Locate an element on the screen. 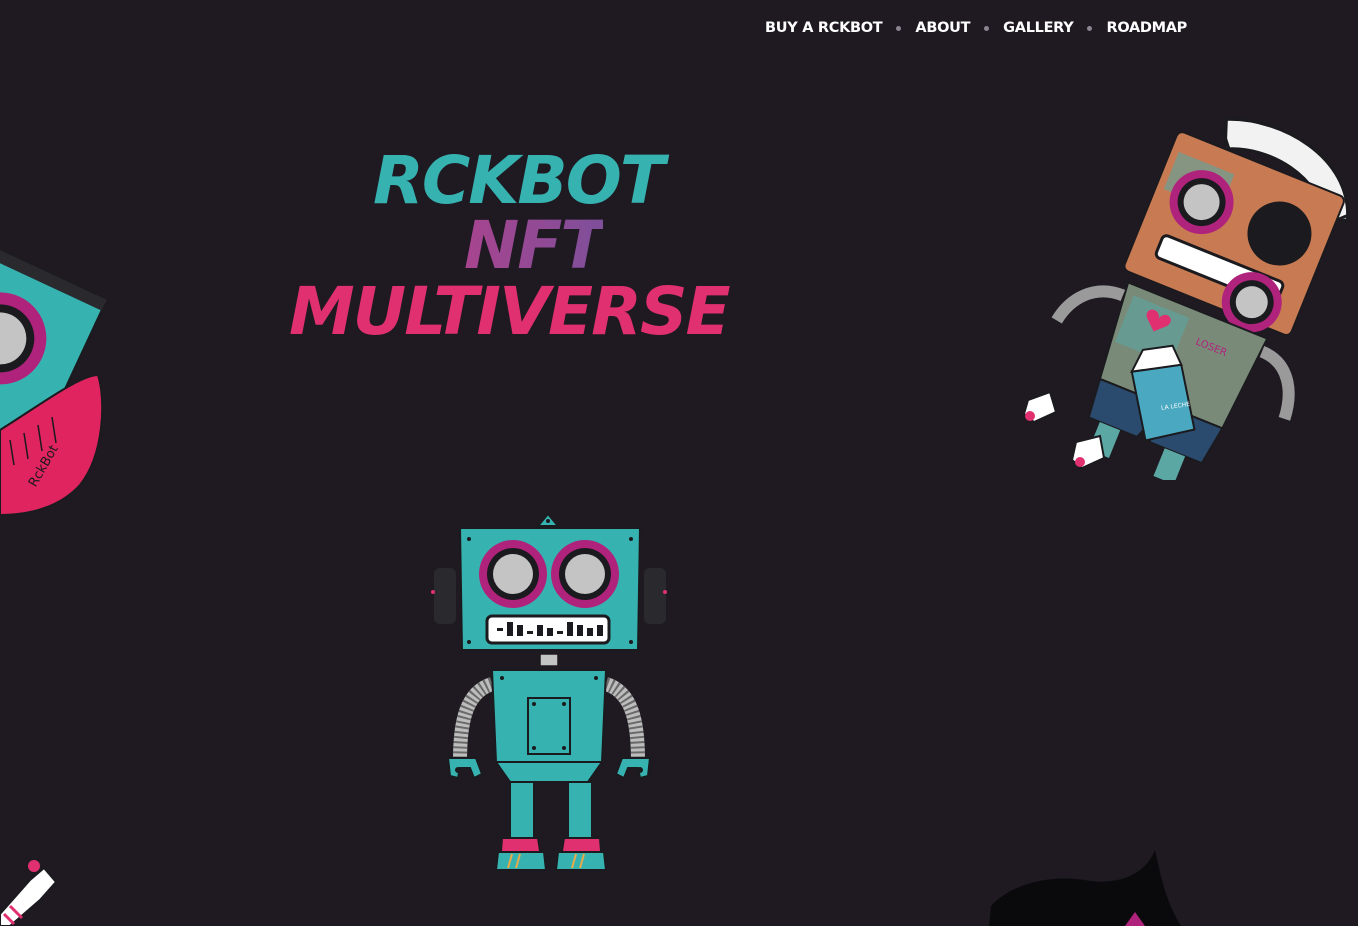 This screenshot has width=1358, height=926. hero-title-line-rckbot: RCKBOT is located at coordinates (519, 180).